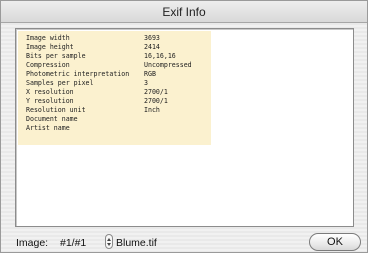  What do you see at coordinates (48, 38) in the screenshot?
I see `exif-key: Image width` at bounding box center [48, 38].